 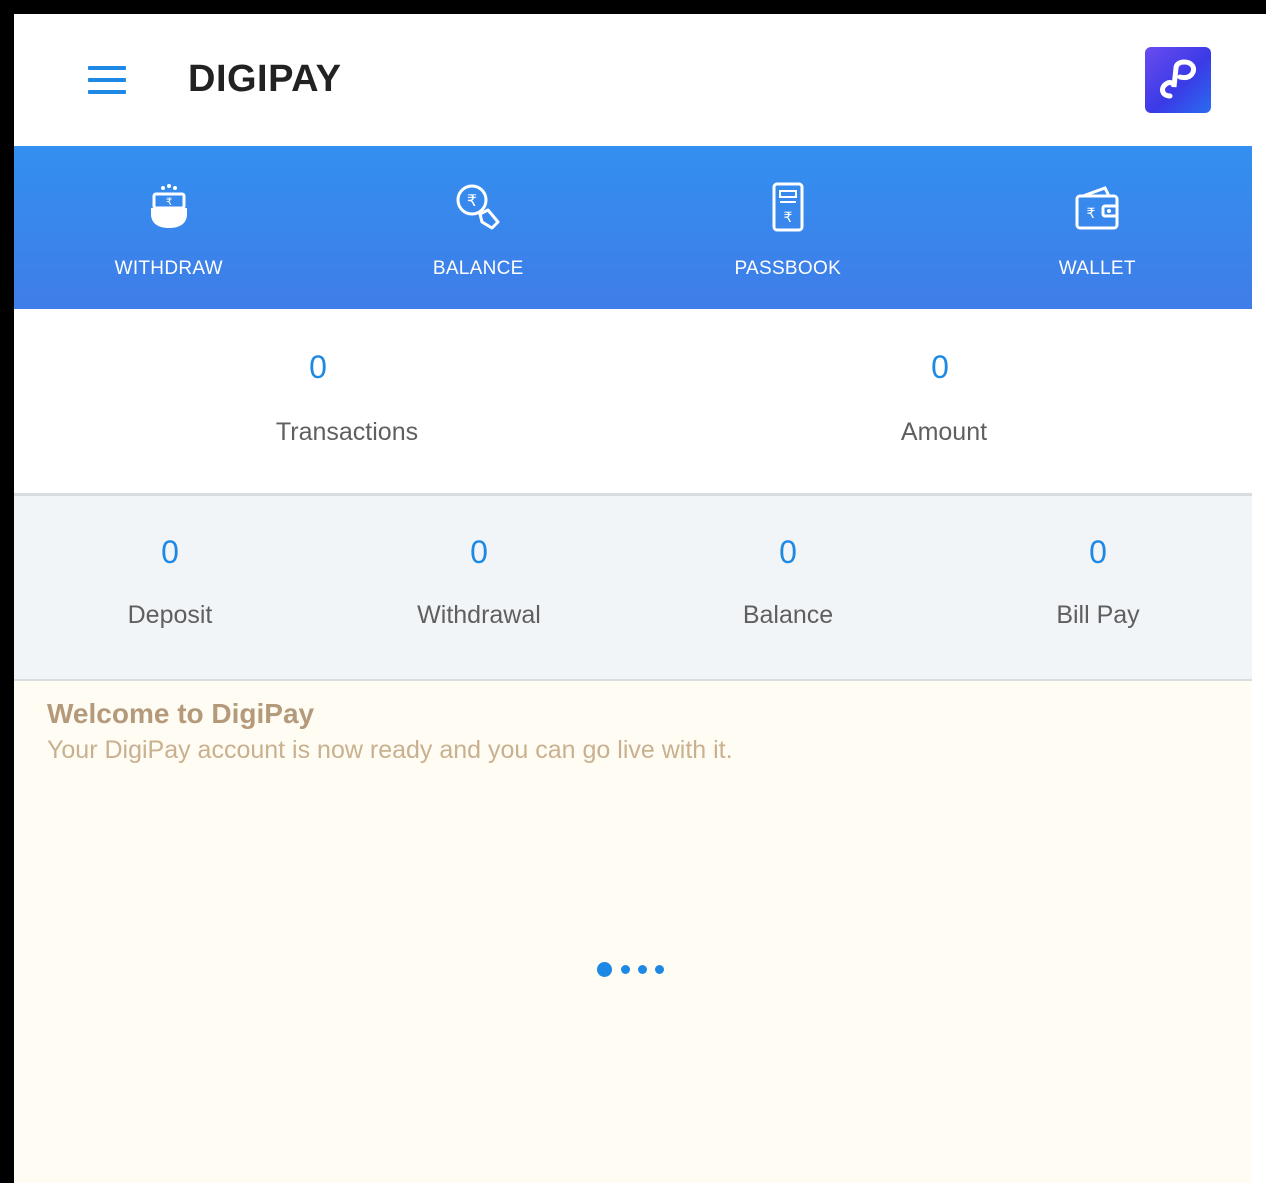 I want to click on amount-value: 0, so click(x=940, y=367).